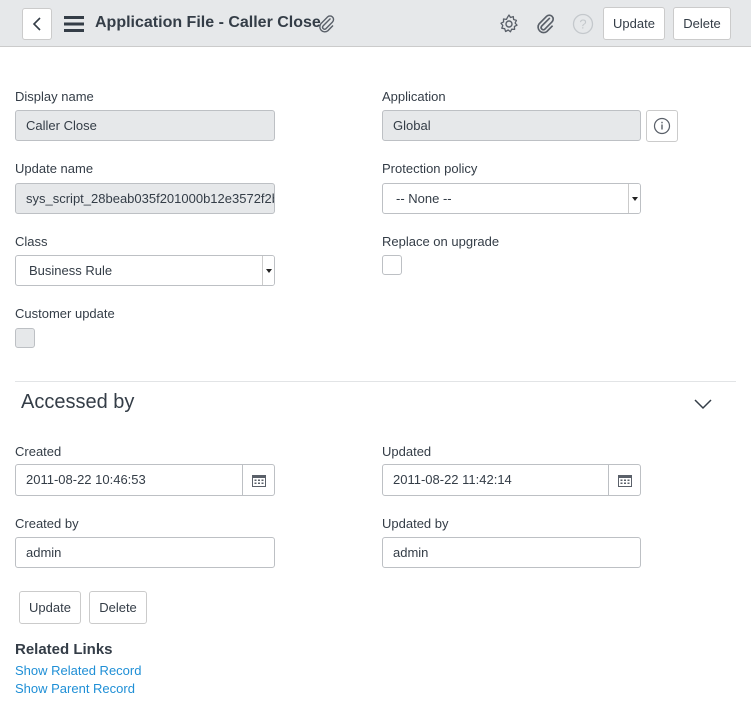  Describe the element at coordinates (511, 198) in the screenshot. I see `protection-policy-select: -- None --` at that location.